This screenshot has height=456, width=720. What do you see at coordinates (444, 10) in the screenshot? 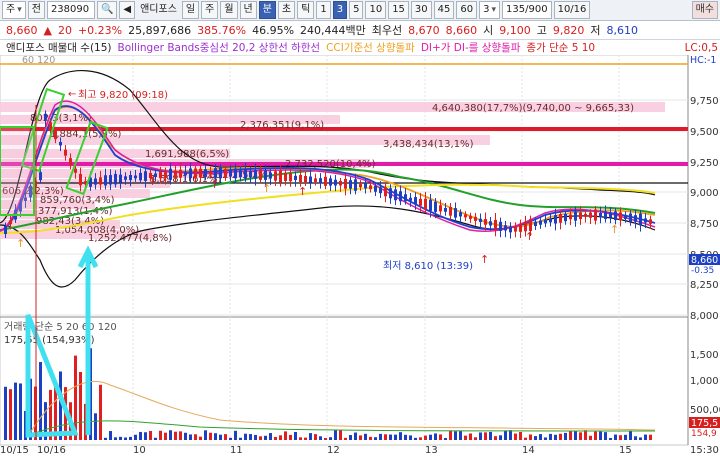
I see `interval-45-button: 45` at bounding box center [444, 10].